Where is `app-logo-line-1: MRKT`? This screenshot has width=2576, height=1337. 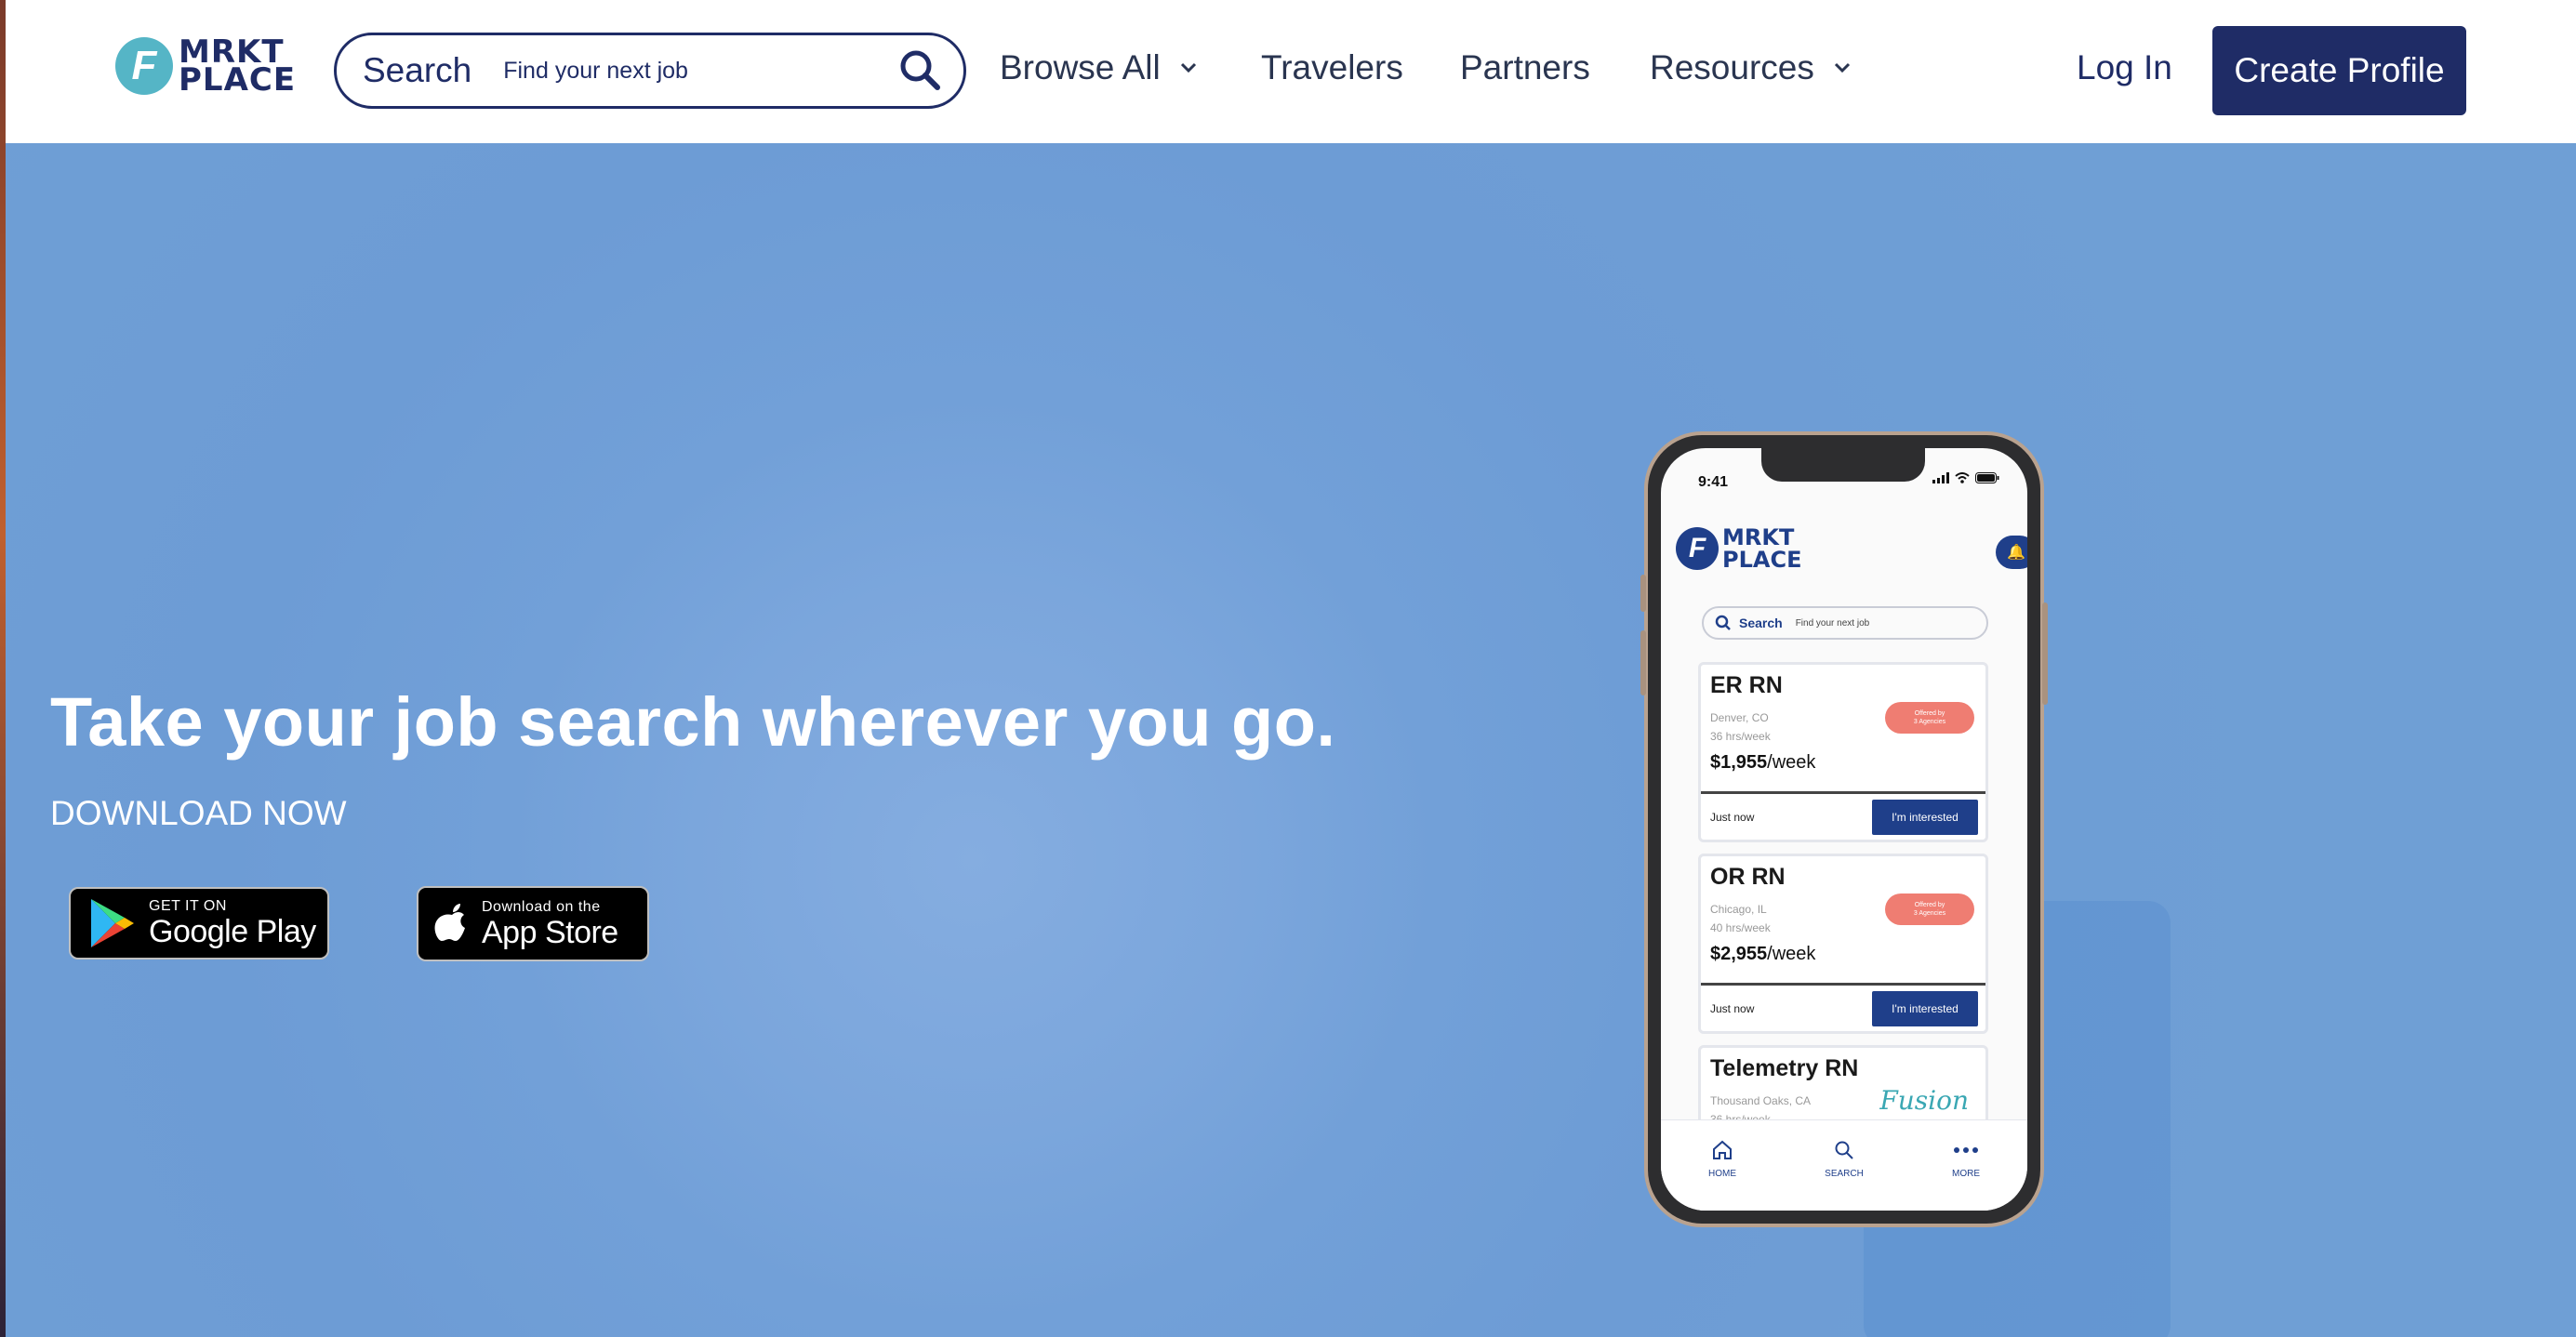 app-logo-line-1: MRKT is located at coordinates (1758, 537).